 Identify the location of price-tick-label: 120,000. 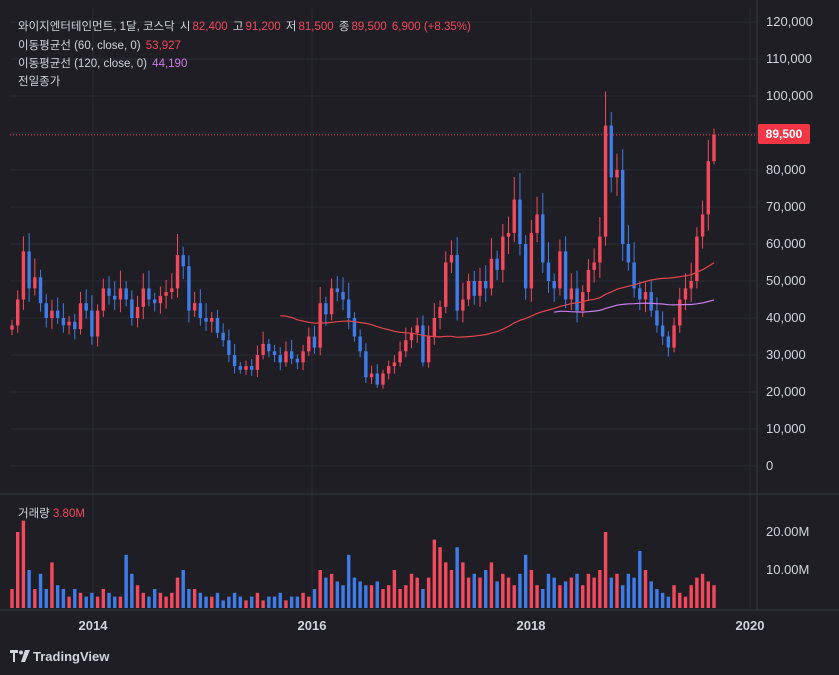
(789, 21).